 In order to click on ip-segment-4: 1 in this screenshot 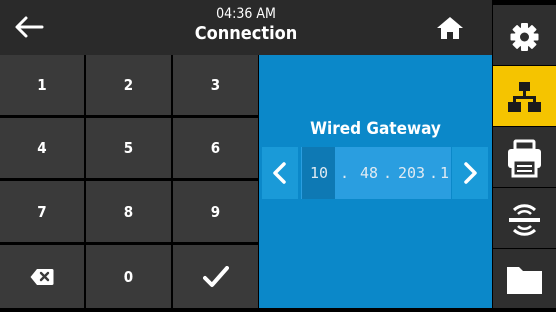, I will do `click(444, 173)`.